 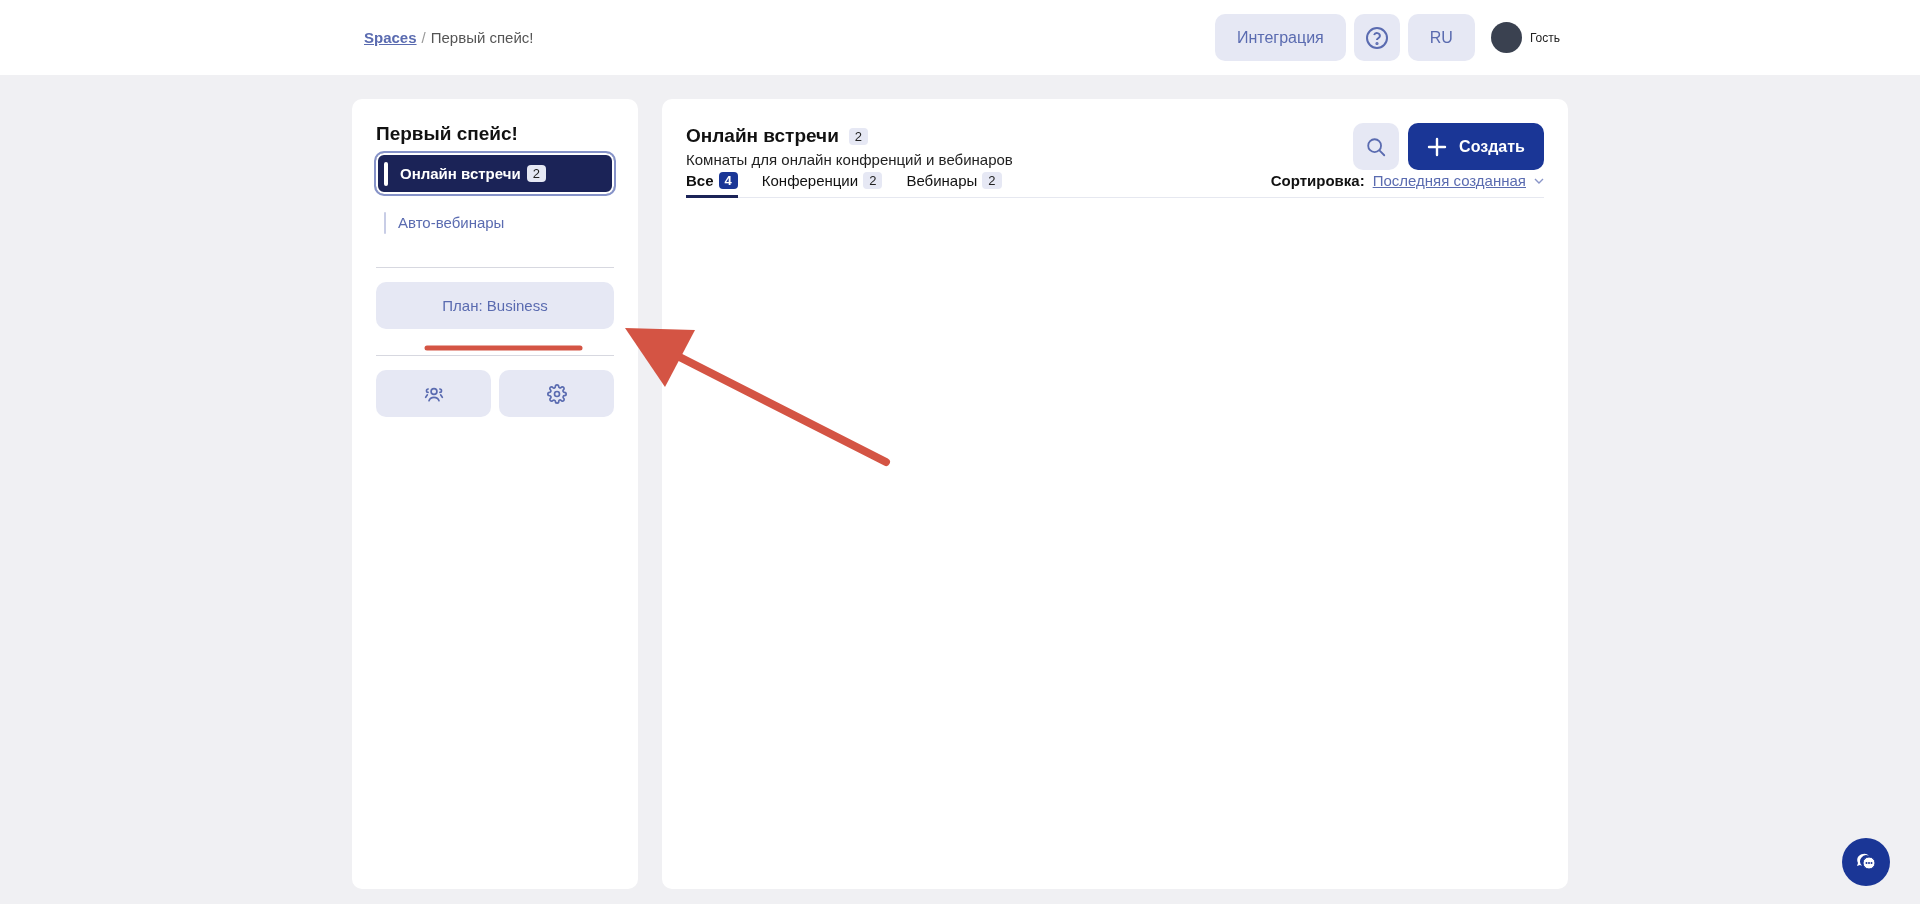 What do you see at coordinates (728, 180) in the screenshot?
I see `count-badge: 4` at bounding box center [728, 180].